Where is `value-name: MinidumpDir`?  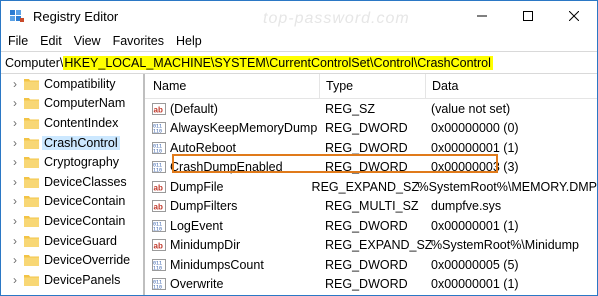 value-name: MinidumpDir is located at coordinates (205, 245).